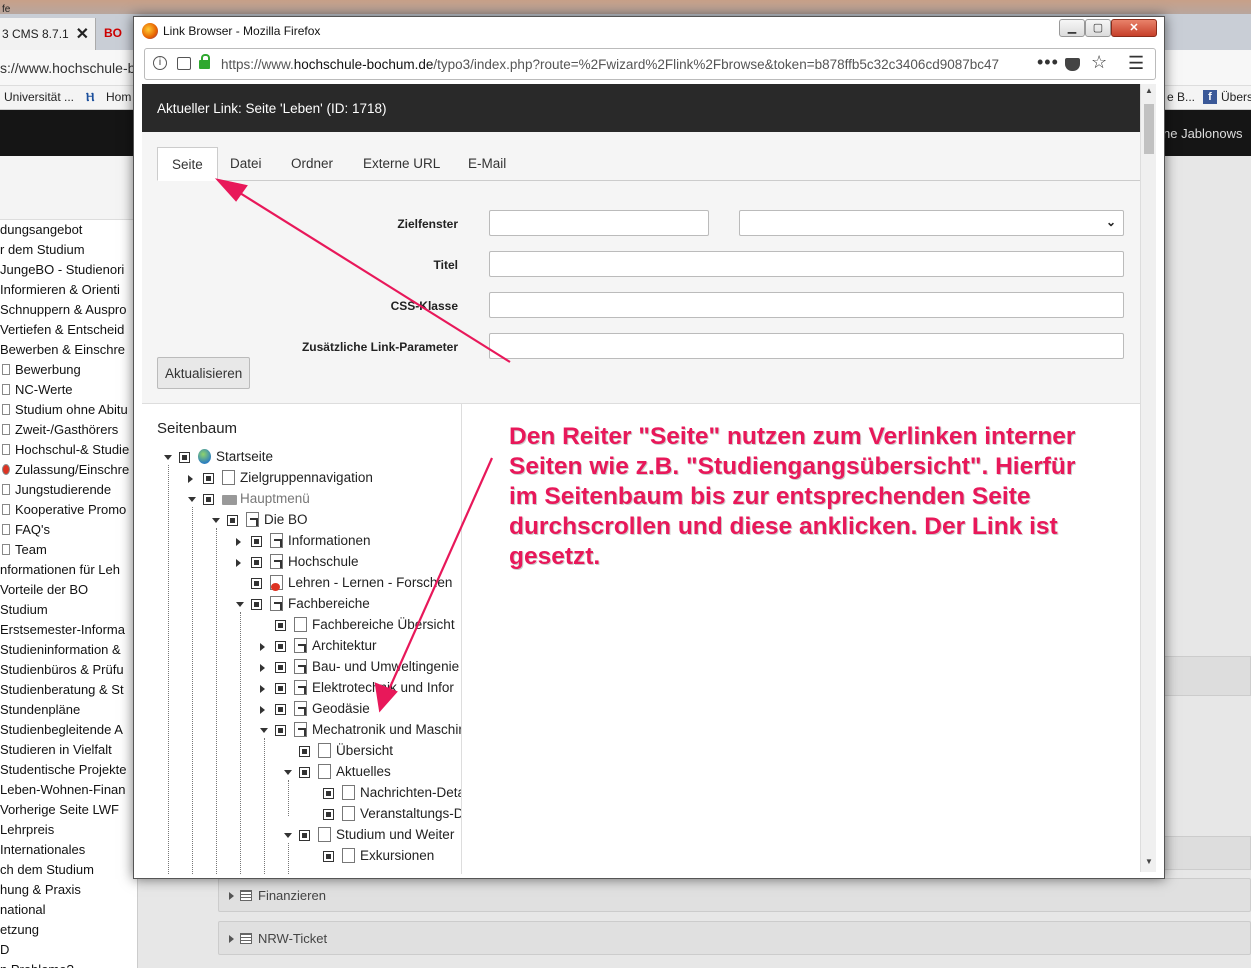  I want to click on lock-icon, so click(204, 61).